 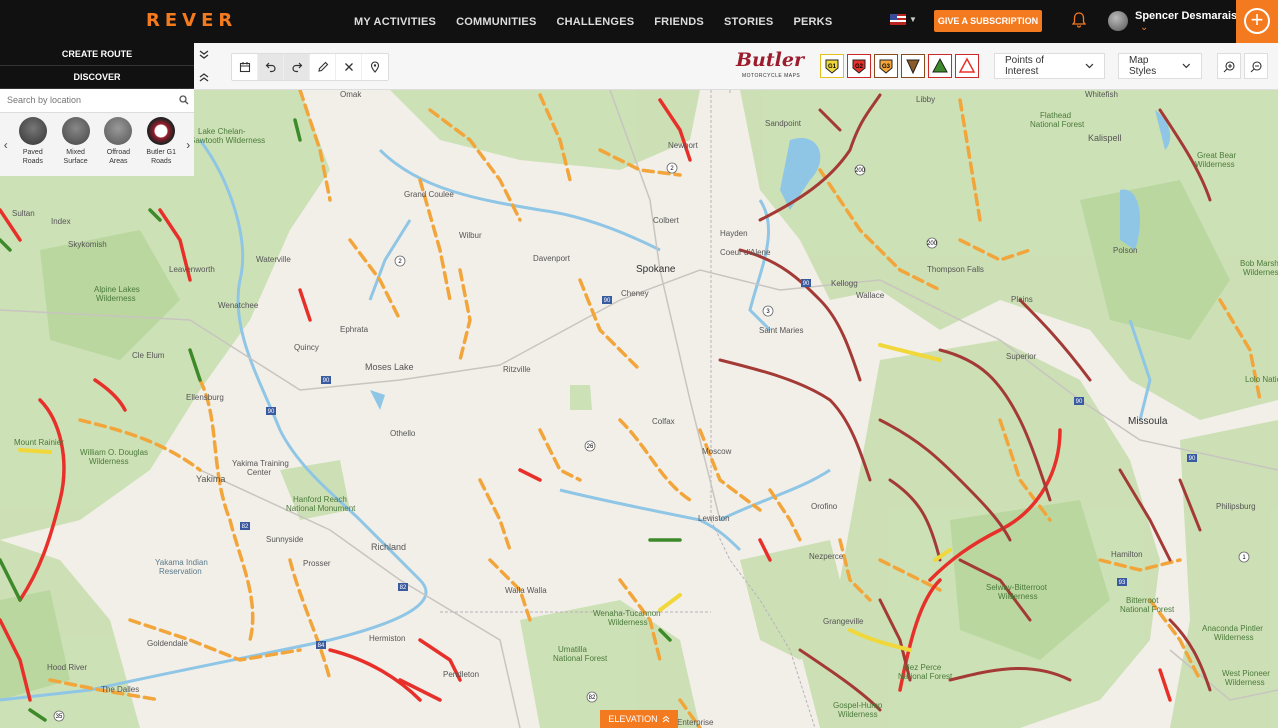 I want to click on svg-text: Whitefish, so click(x=1101, y=94).